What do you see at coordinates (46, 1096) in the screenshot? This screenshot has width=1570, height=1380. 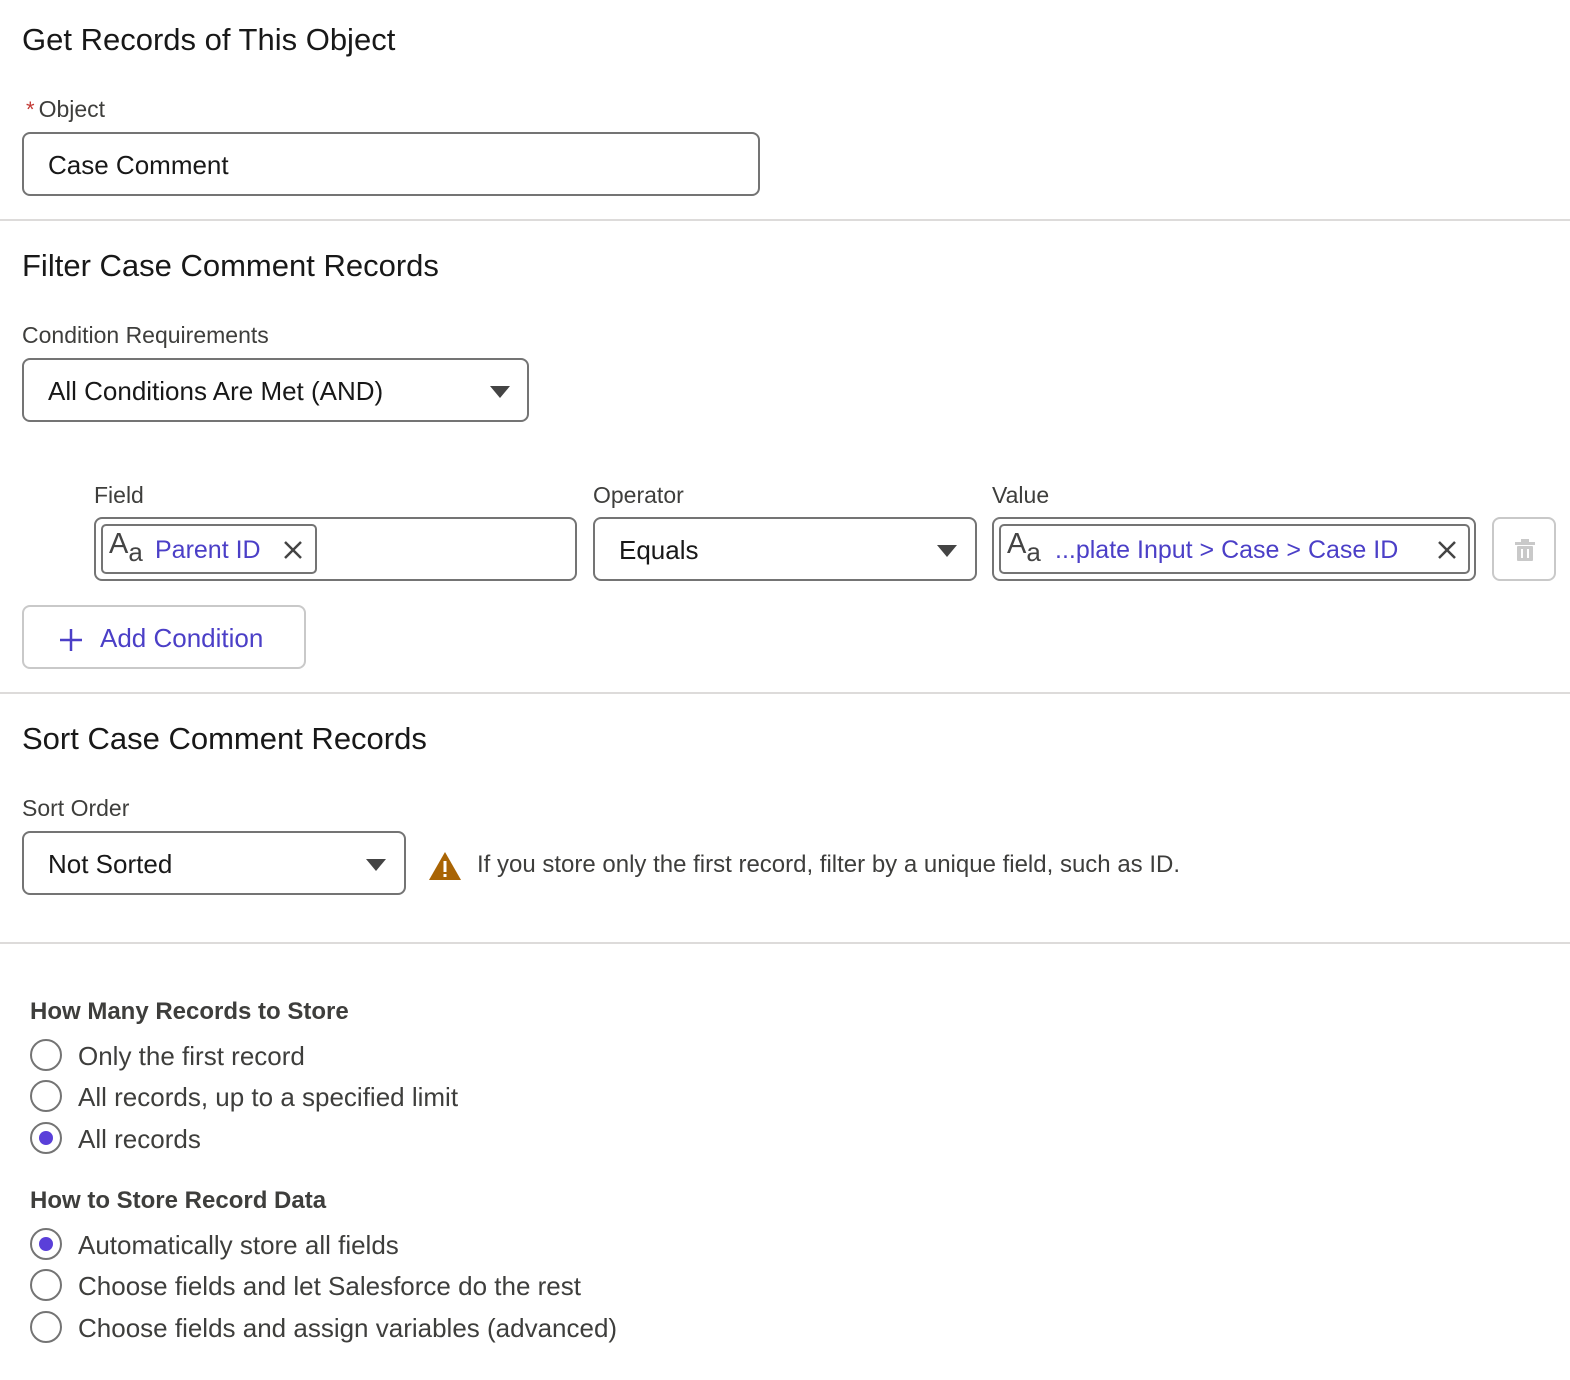 I see `radio-up-to-limit` at bounding box center [46, 1096].